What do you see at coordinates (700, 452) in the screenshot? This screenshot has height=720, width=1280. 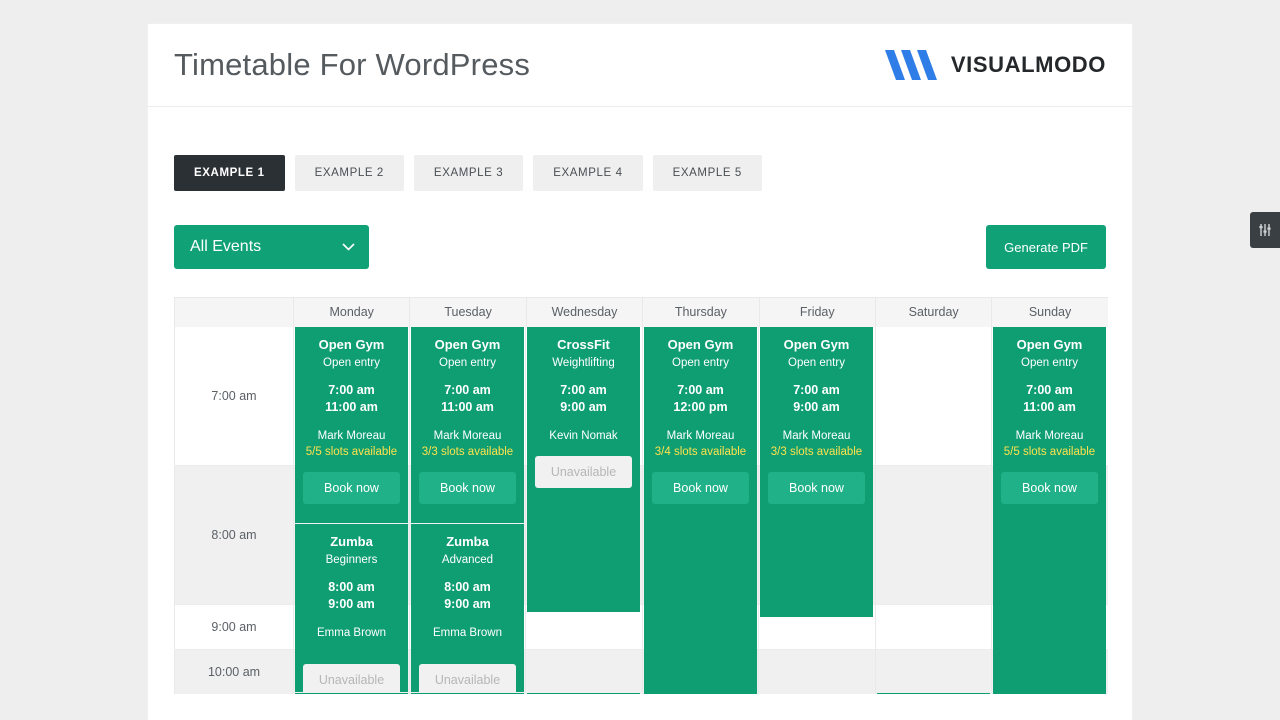 I see `event-slots: 3/4 slots available` at bounding box center [700, 452].